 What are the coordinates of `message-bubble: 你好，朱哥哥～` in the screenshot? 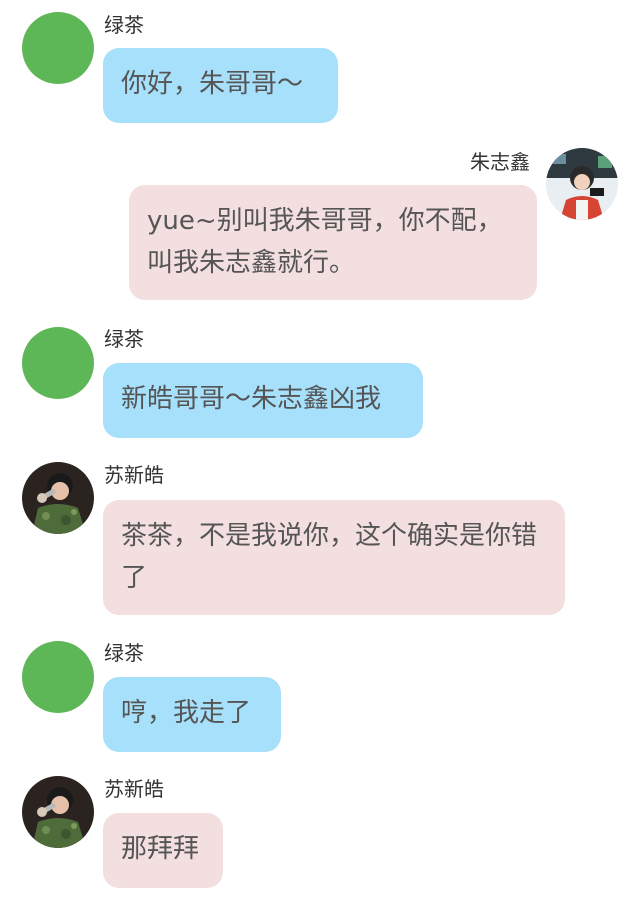 It's located at (220, 85).